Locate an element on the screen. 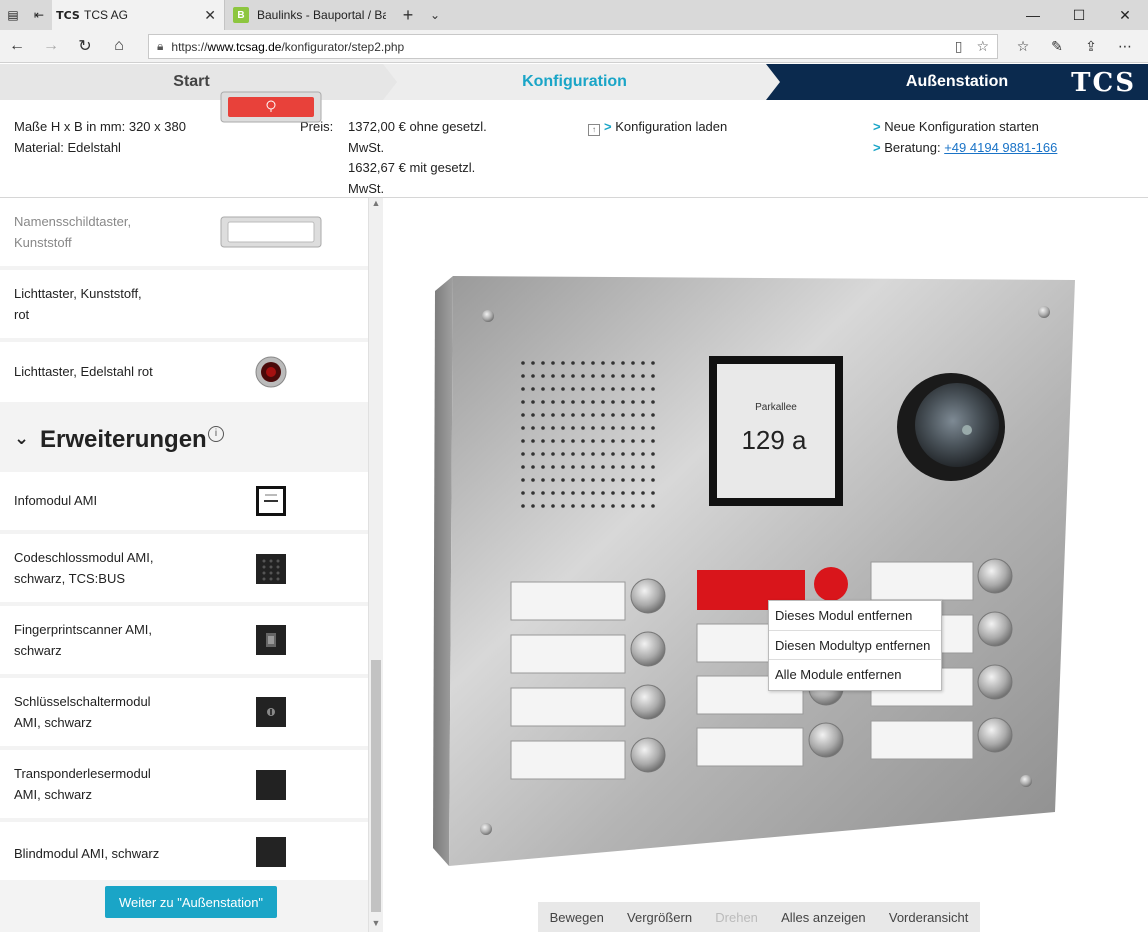  continue-to-aussenstation-button: Weiter zu "Außenstation" is located at coordinates (191, 902).